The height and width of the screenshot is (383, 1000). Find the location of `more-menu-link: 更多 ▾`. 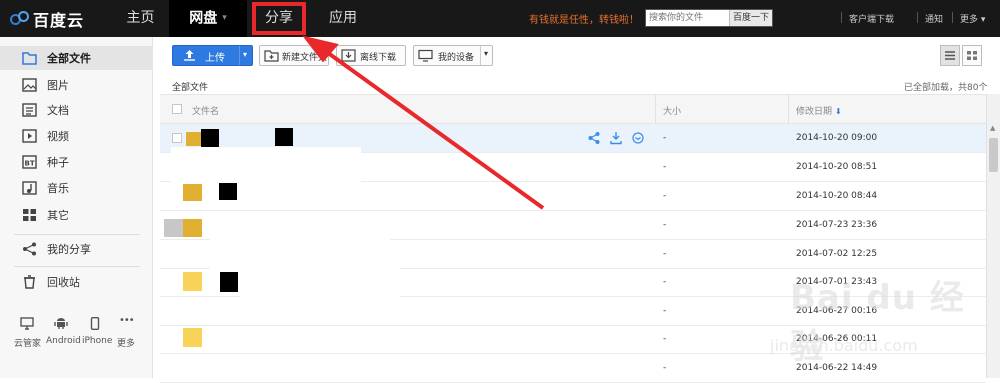

more-menu-link: 更多 ▾ is located at coordinates (972, 18).